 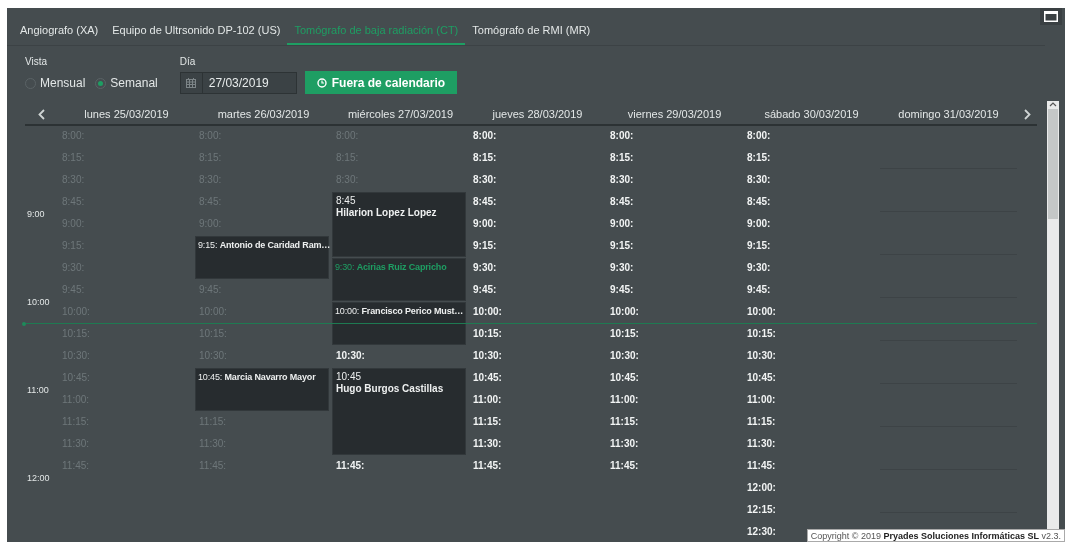 I want to click on appointment-card: 8:45 Hilarion Lopez Lopez, so click(x=399, y=224).